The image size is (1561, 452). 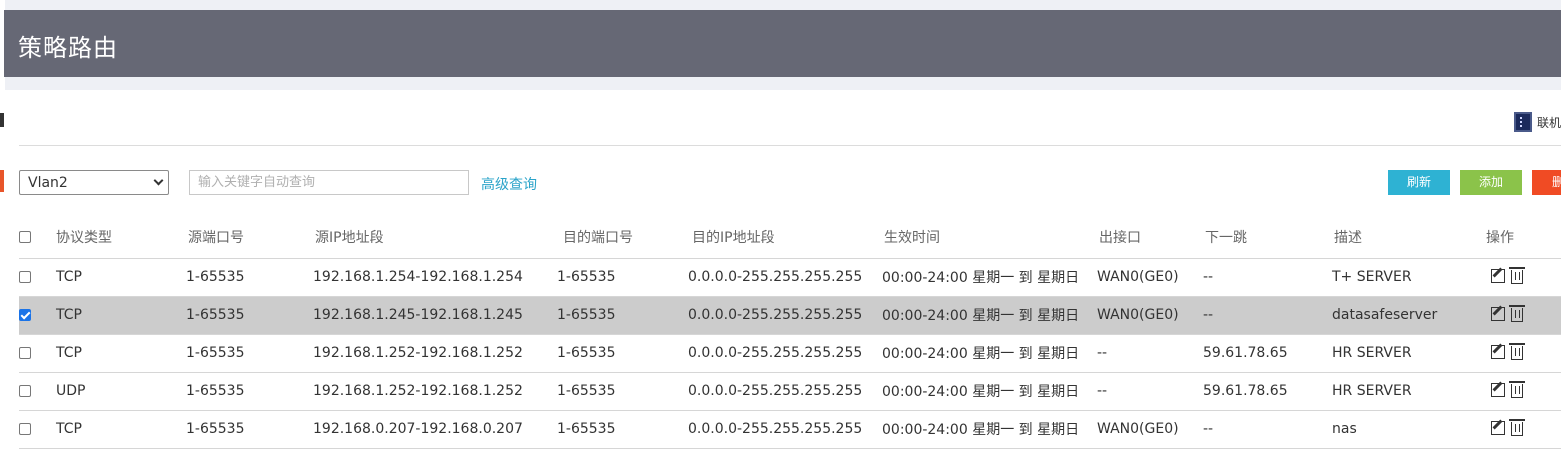 I want to click on cell-protocol: UDP, so click(x=121, y=391).